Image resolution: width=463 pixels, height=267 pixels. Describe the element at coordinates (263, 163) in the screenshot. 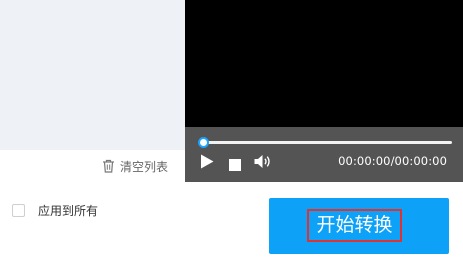

I see `volume-icon` at that location.